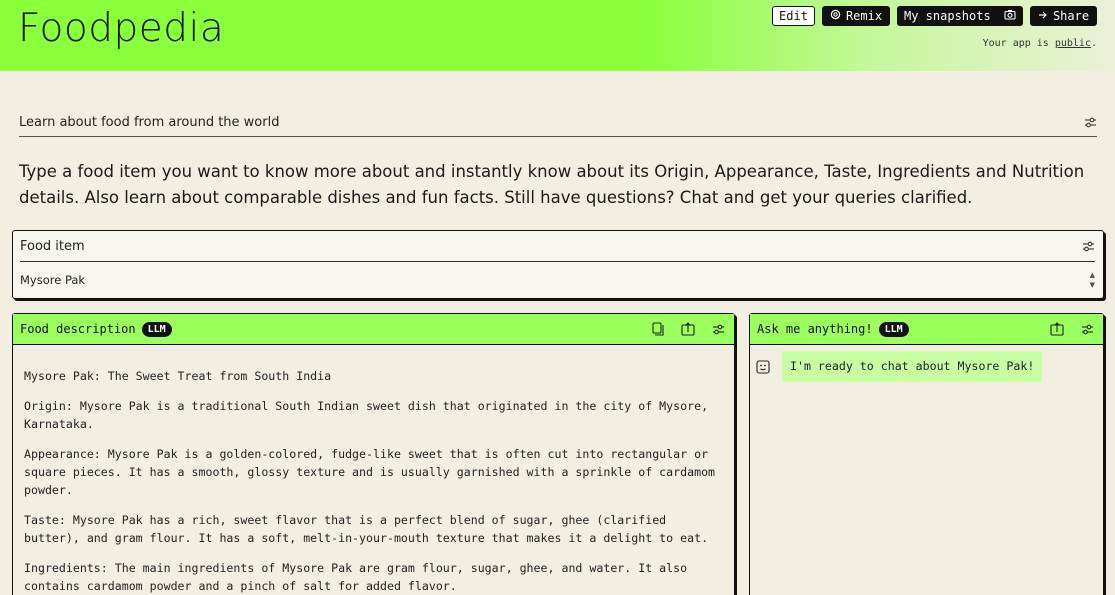  I want to click on subtitle-text: Learn about food from around the world, so click(149, 122).